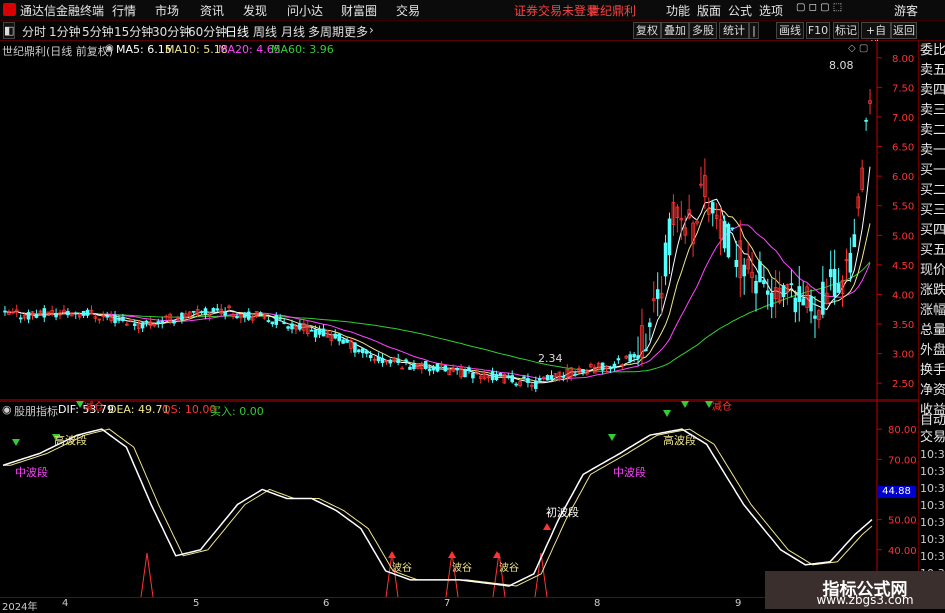 The width and height of the screenshot is (945, 613). Describe the element at coordinates (356, 31) in the screenshot. I see `tab-more: 更多` at that location.